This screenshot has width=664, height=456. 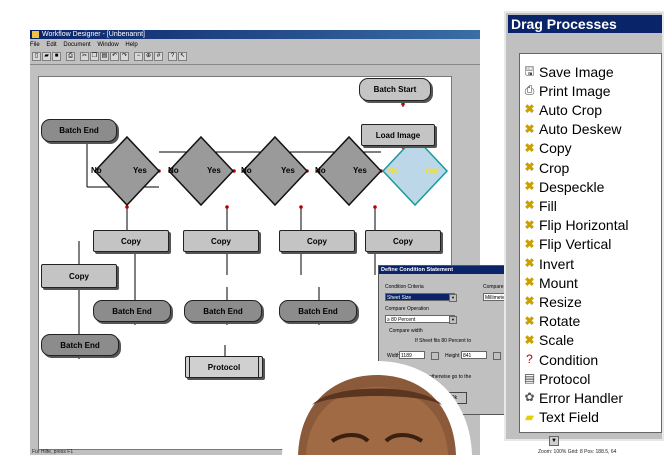 What do you see at coordinates (320, 170) in the screenshot?
I see `diamond-4-no-label: No` at bounding box center [320, 170].